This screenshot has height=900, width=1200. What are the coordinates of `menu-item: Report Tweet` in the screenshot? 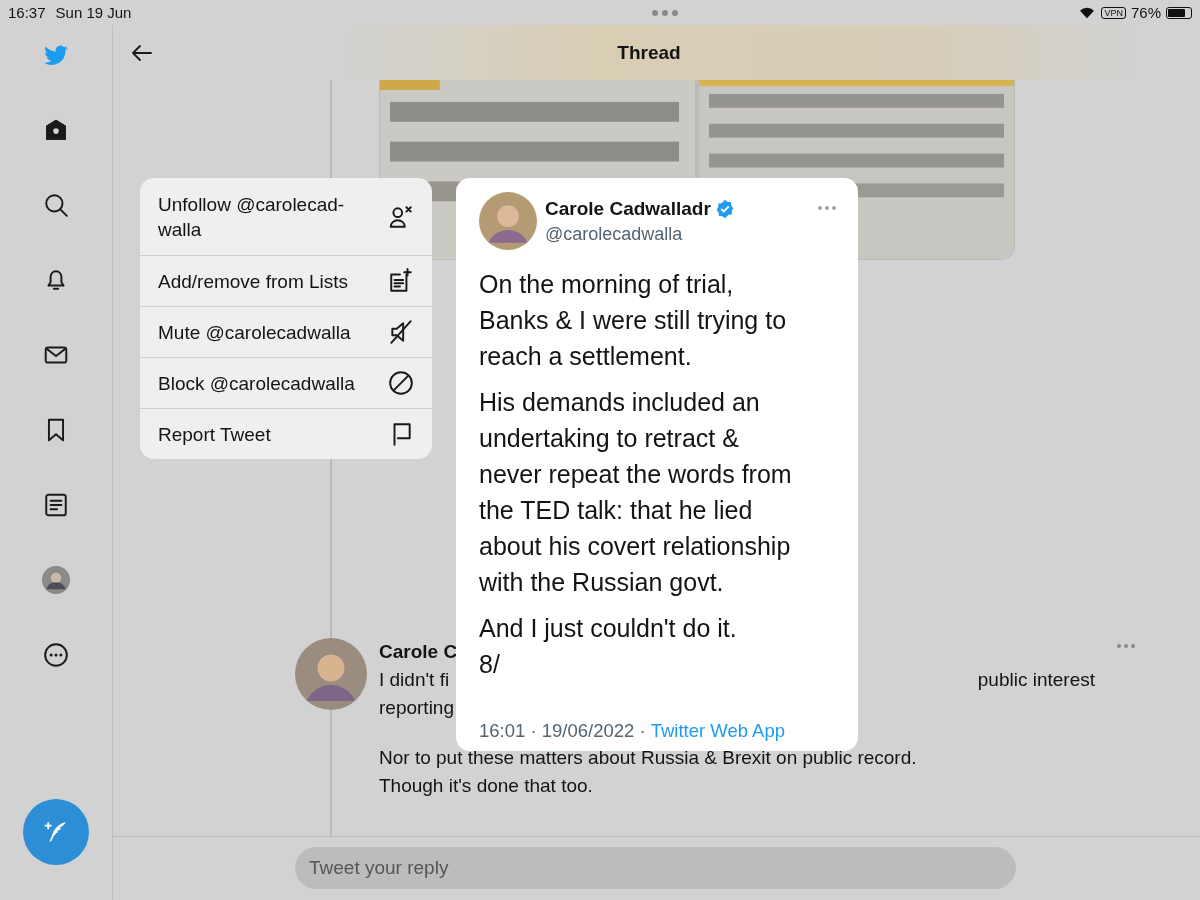 It's located at (286, 433).